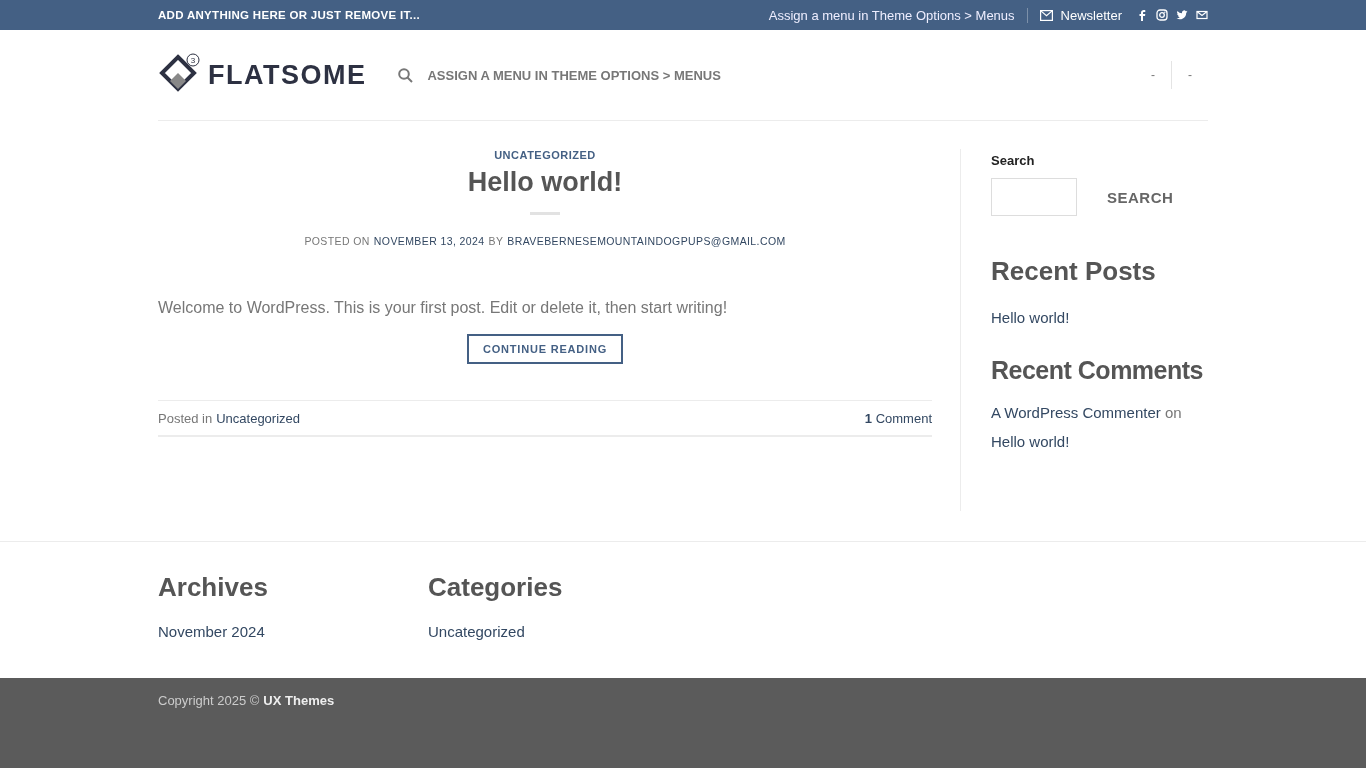 Image resolution: width=1366 pixels, height=768 pixels. Describe the element at coordinates (1097, 370) in the screenshot. I see `widget-title: Recent Comments` at that location.